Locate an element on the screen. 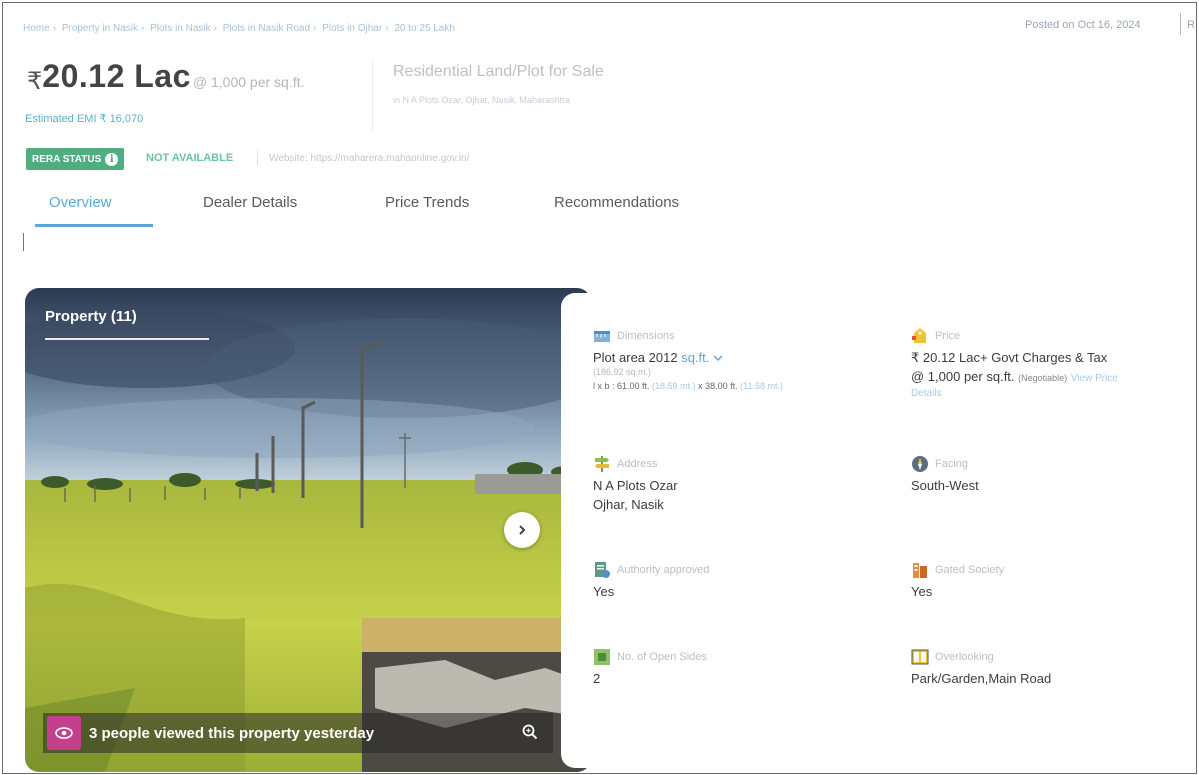 The height and width of the screenshot is (775, 1199). breadcrumb-item: 20 to 25 Lakh is located at coordinates (424, 28).